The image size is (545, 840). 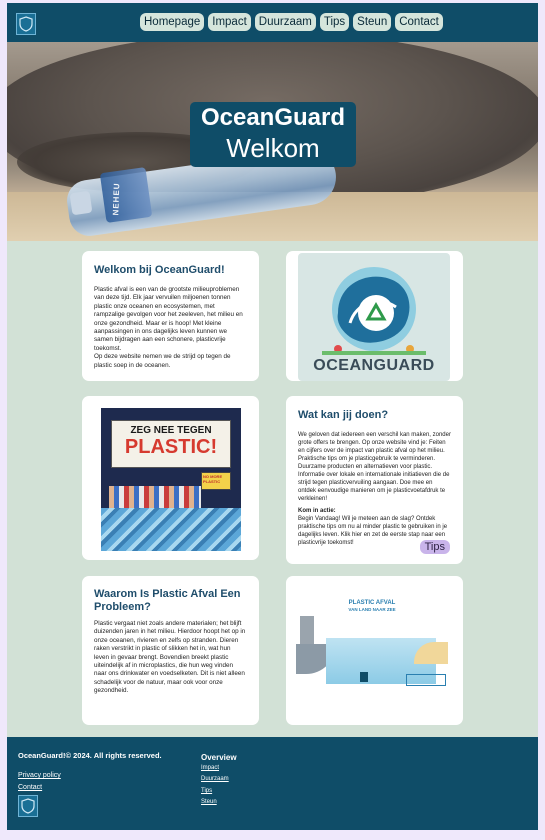 I want to click on hero-subtitle: Welkom, so click(x=273, y=148).